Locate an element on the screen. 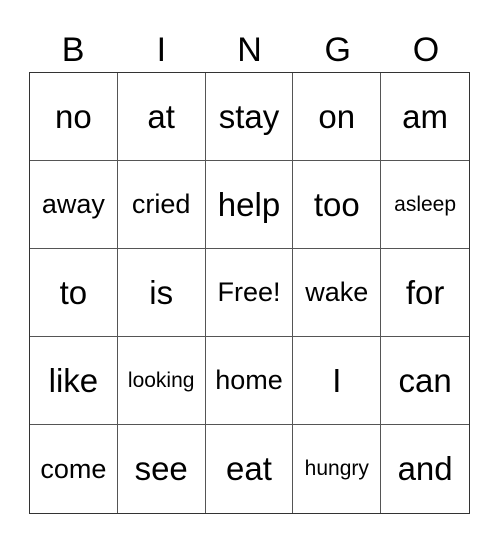  bingo-cell: cried is located at coordinates (161, 205).